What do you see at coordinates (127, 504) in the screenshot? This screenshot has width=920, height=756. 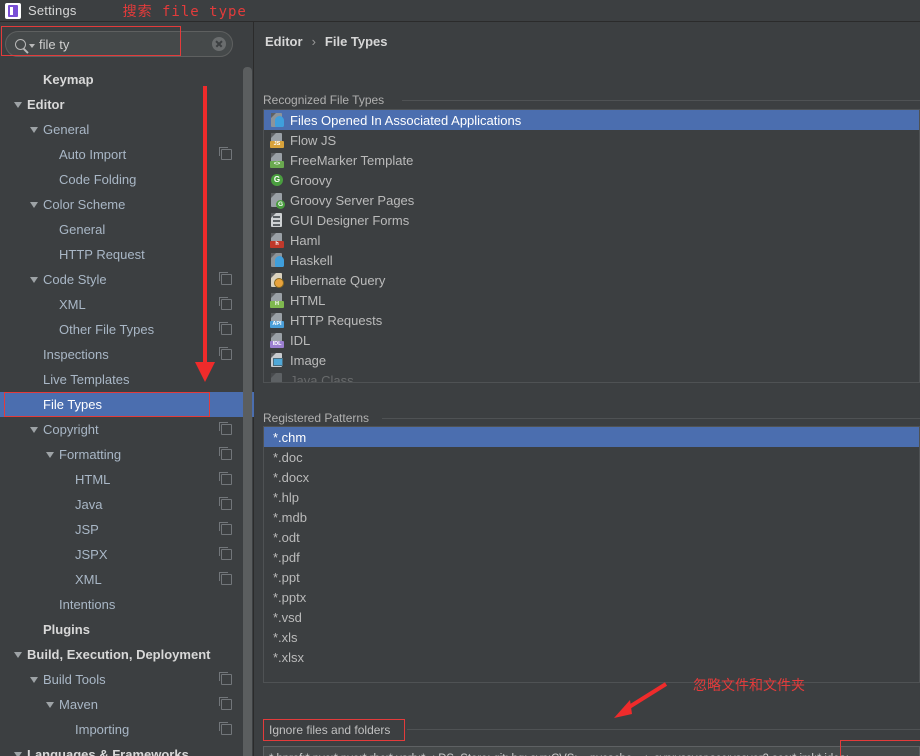 I see `sidebar-item-java: Java` at bounding box center [127, 504].